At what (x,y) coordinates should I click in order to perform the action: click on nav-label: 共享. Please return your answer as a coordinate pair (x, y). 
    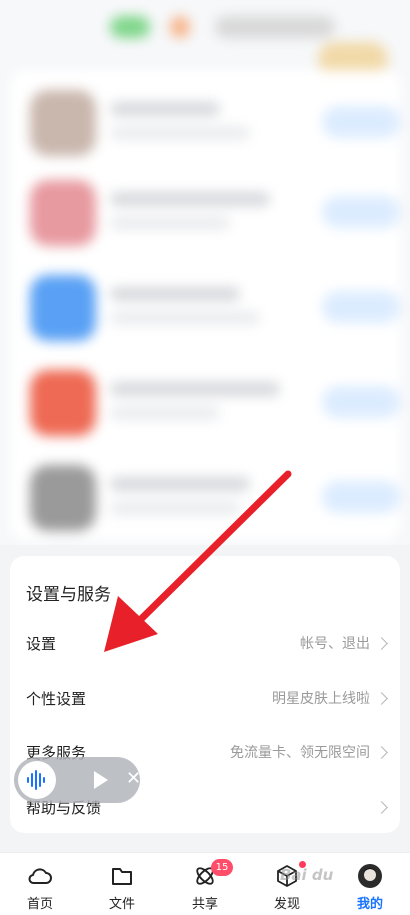
    Looking at the image, I should click on (204, 904).